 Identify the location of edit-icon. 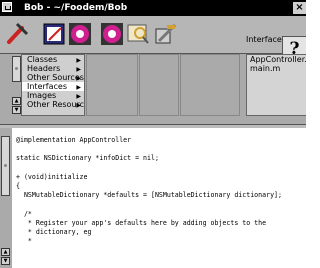
(54, 34).